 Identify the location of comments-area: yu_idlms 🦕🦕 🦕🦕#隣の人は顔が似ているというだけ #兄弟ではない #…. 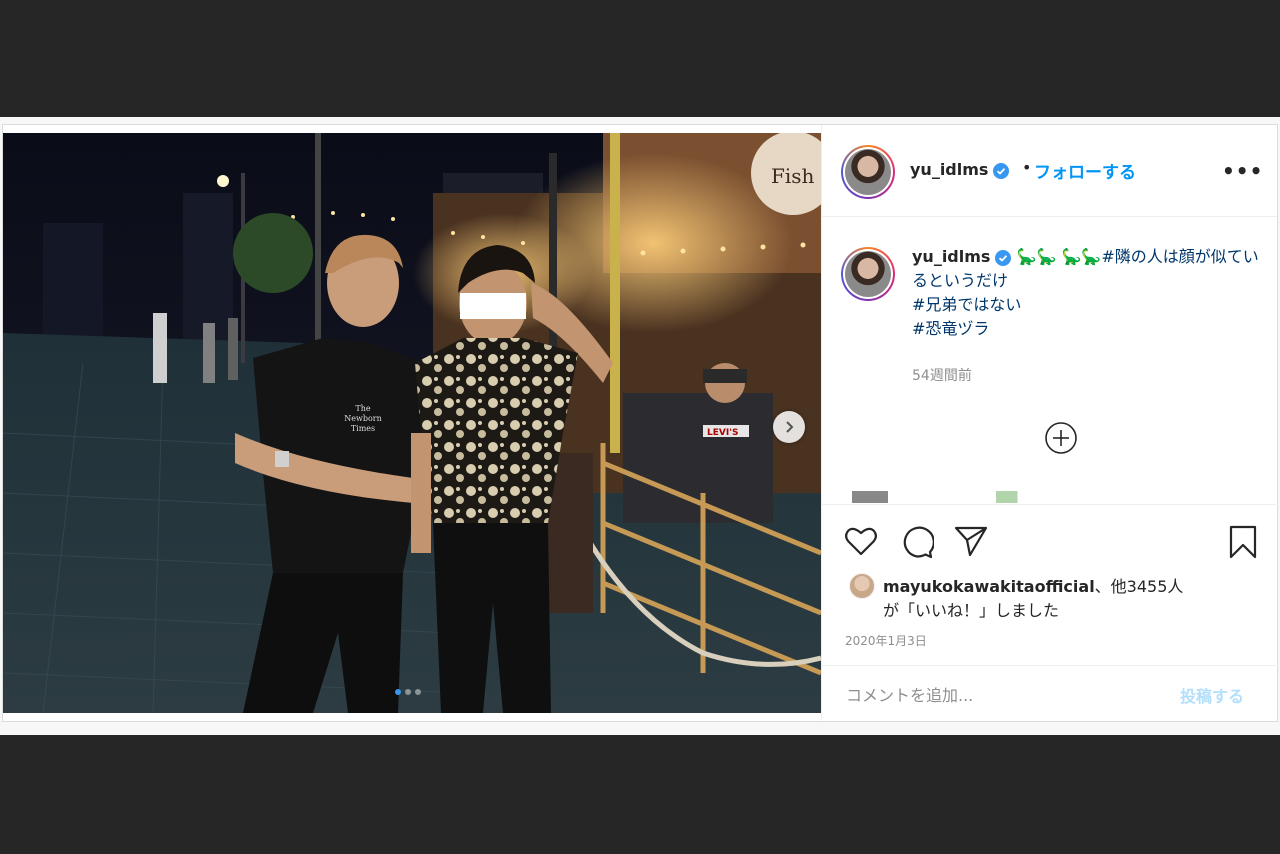
(1050, 360).